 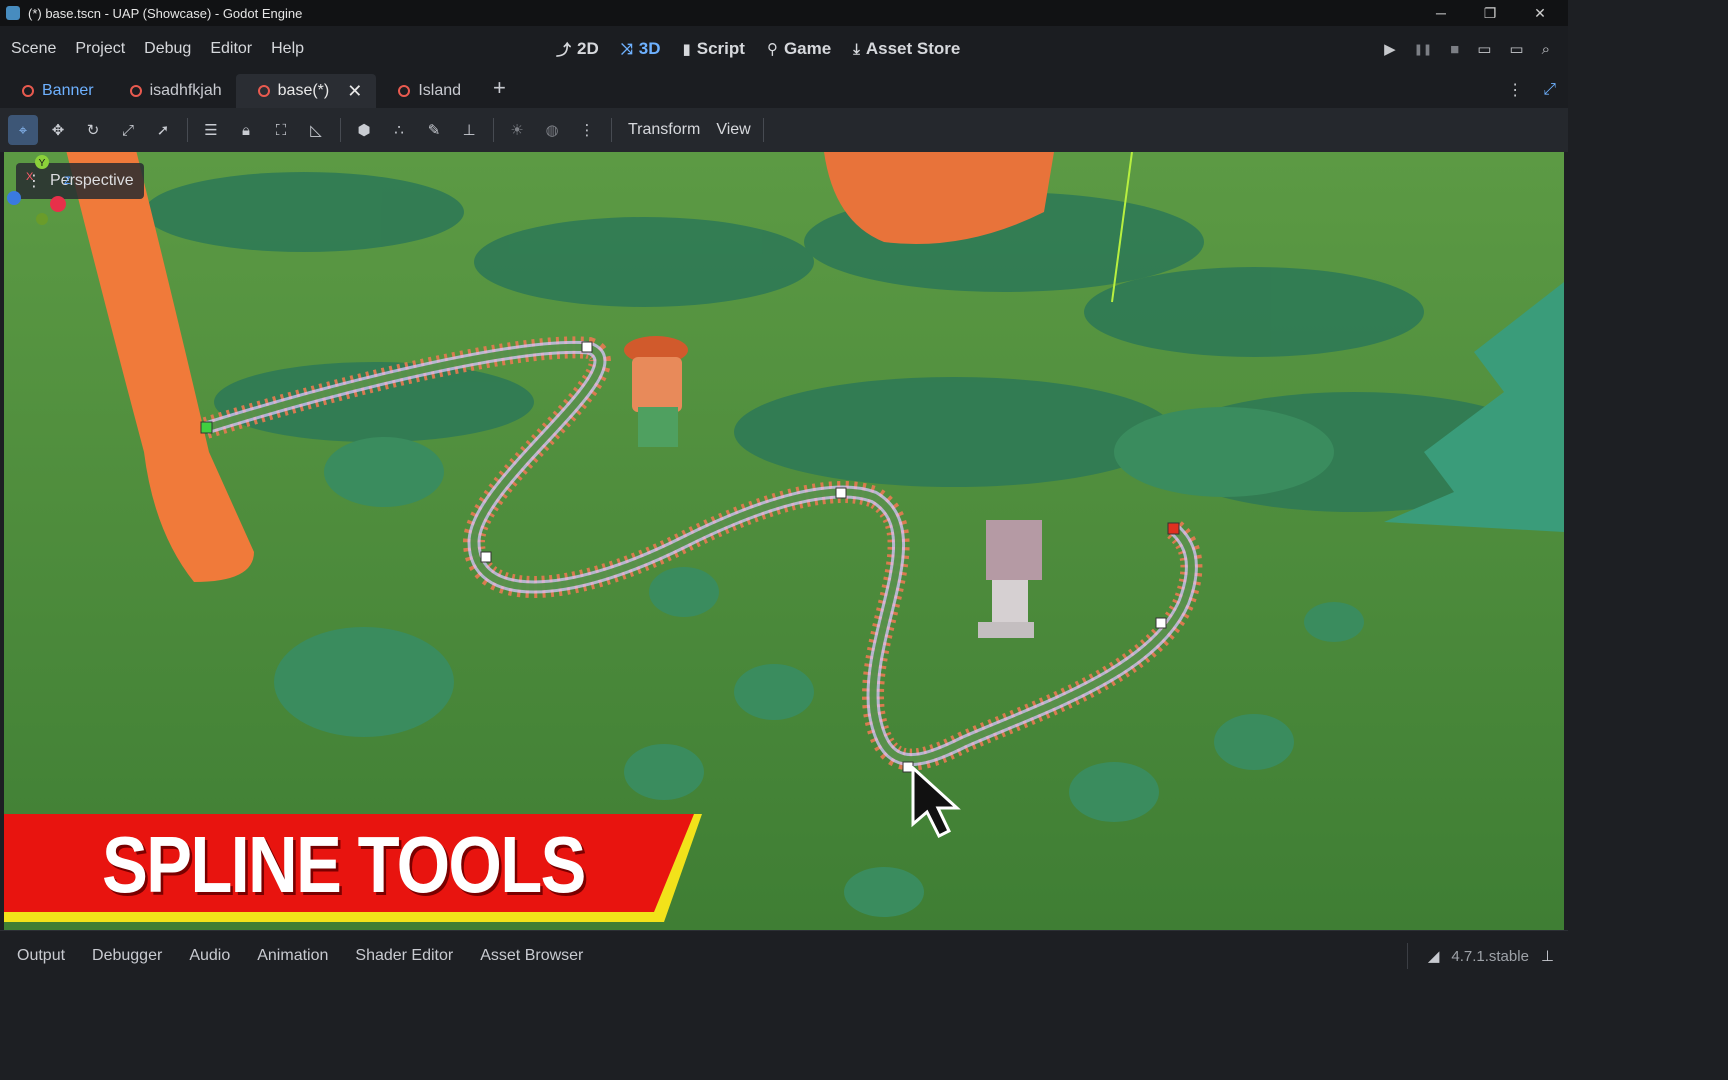 What do you see at coordinates (499, 88) in the screenshot?
I see `add-scene-tab-icon: +` at bounding box center [499, 88].